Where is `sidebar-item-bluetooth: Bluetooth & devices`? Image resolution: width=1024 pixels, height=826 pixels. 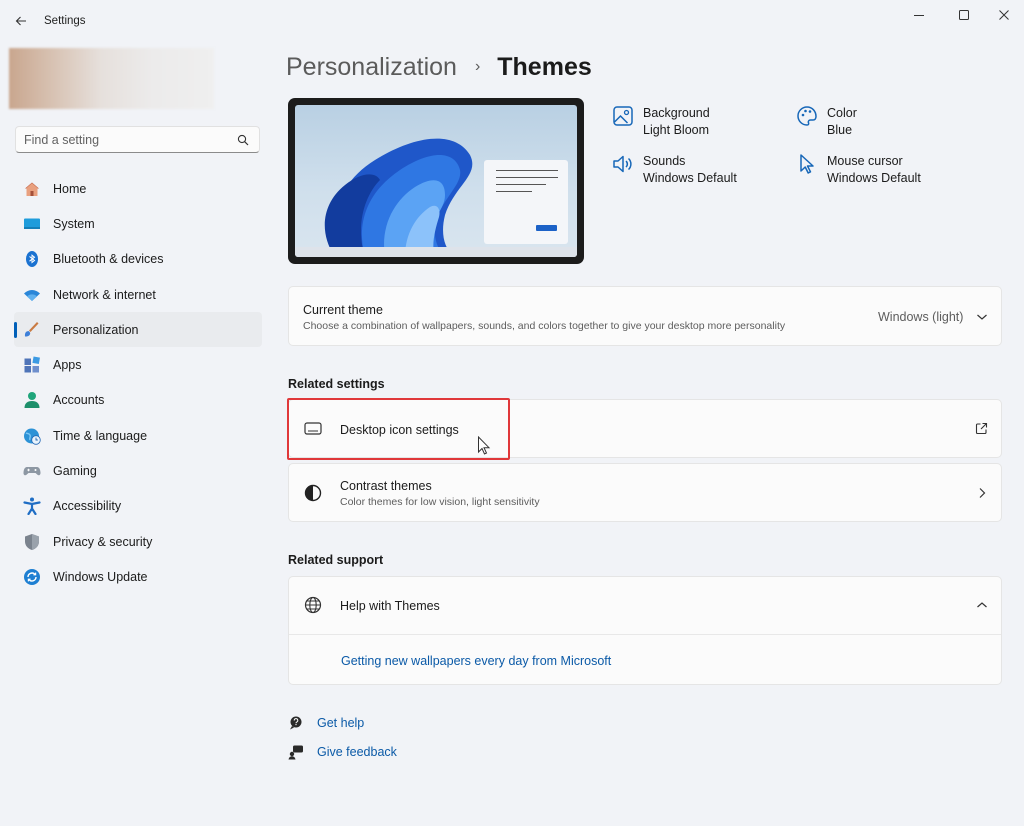 sidebar-item-bluetooth: Bluetooth & devices is located at coordinates (138, 259).